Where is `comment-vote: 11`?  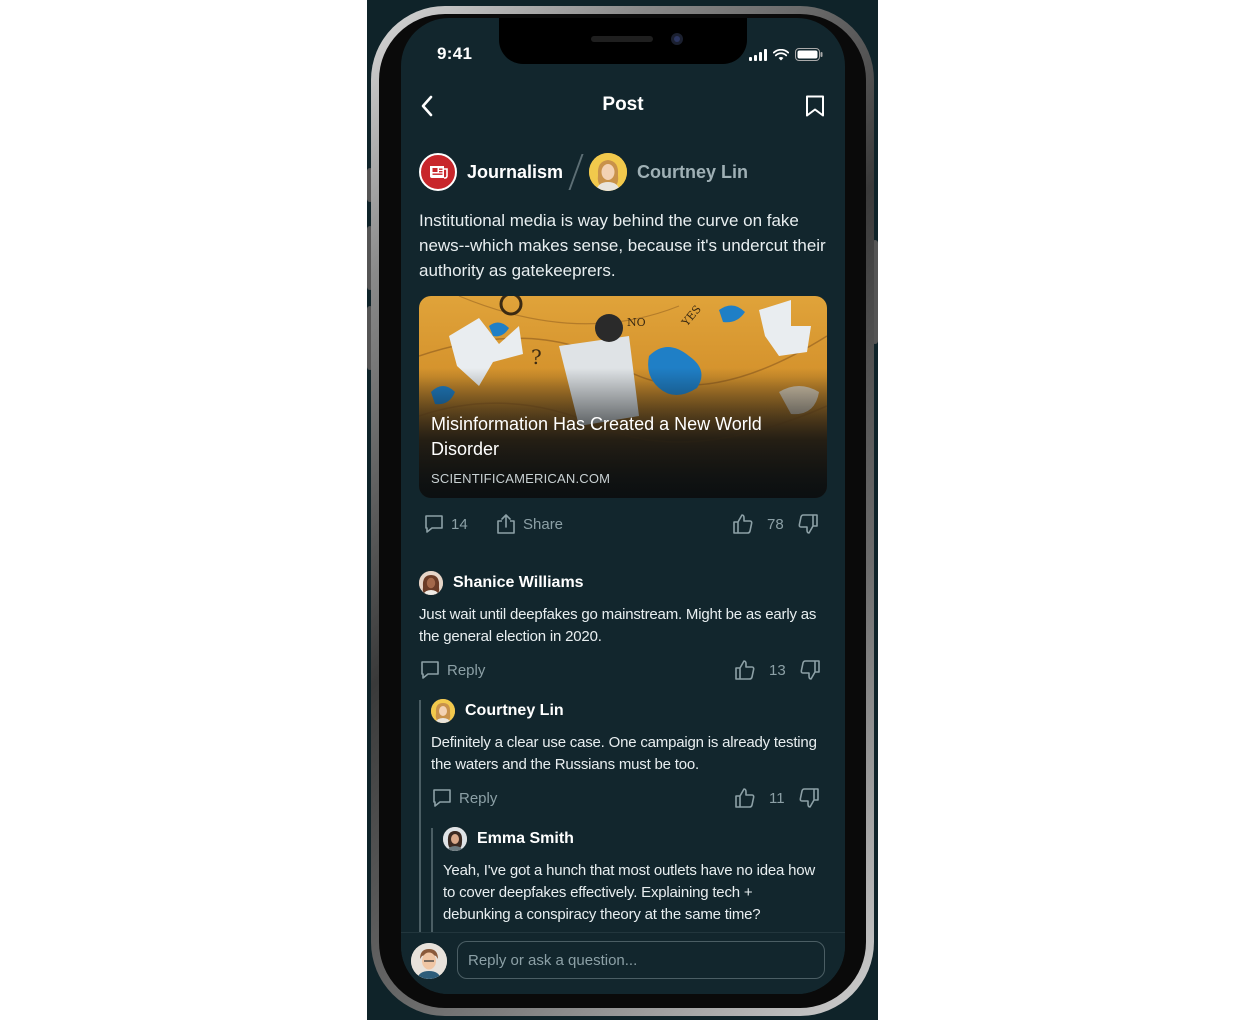 comment-vote: 11 is located at coordinates (777, 798).